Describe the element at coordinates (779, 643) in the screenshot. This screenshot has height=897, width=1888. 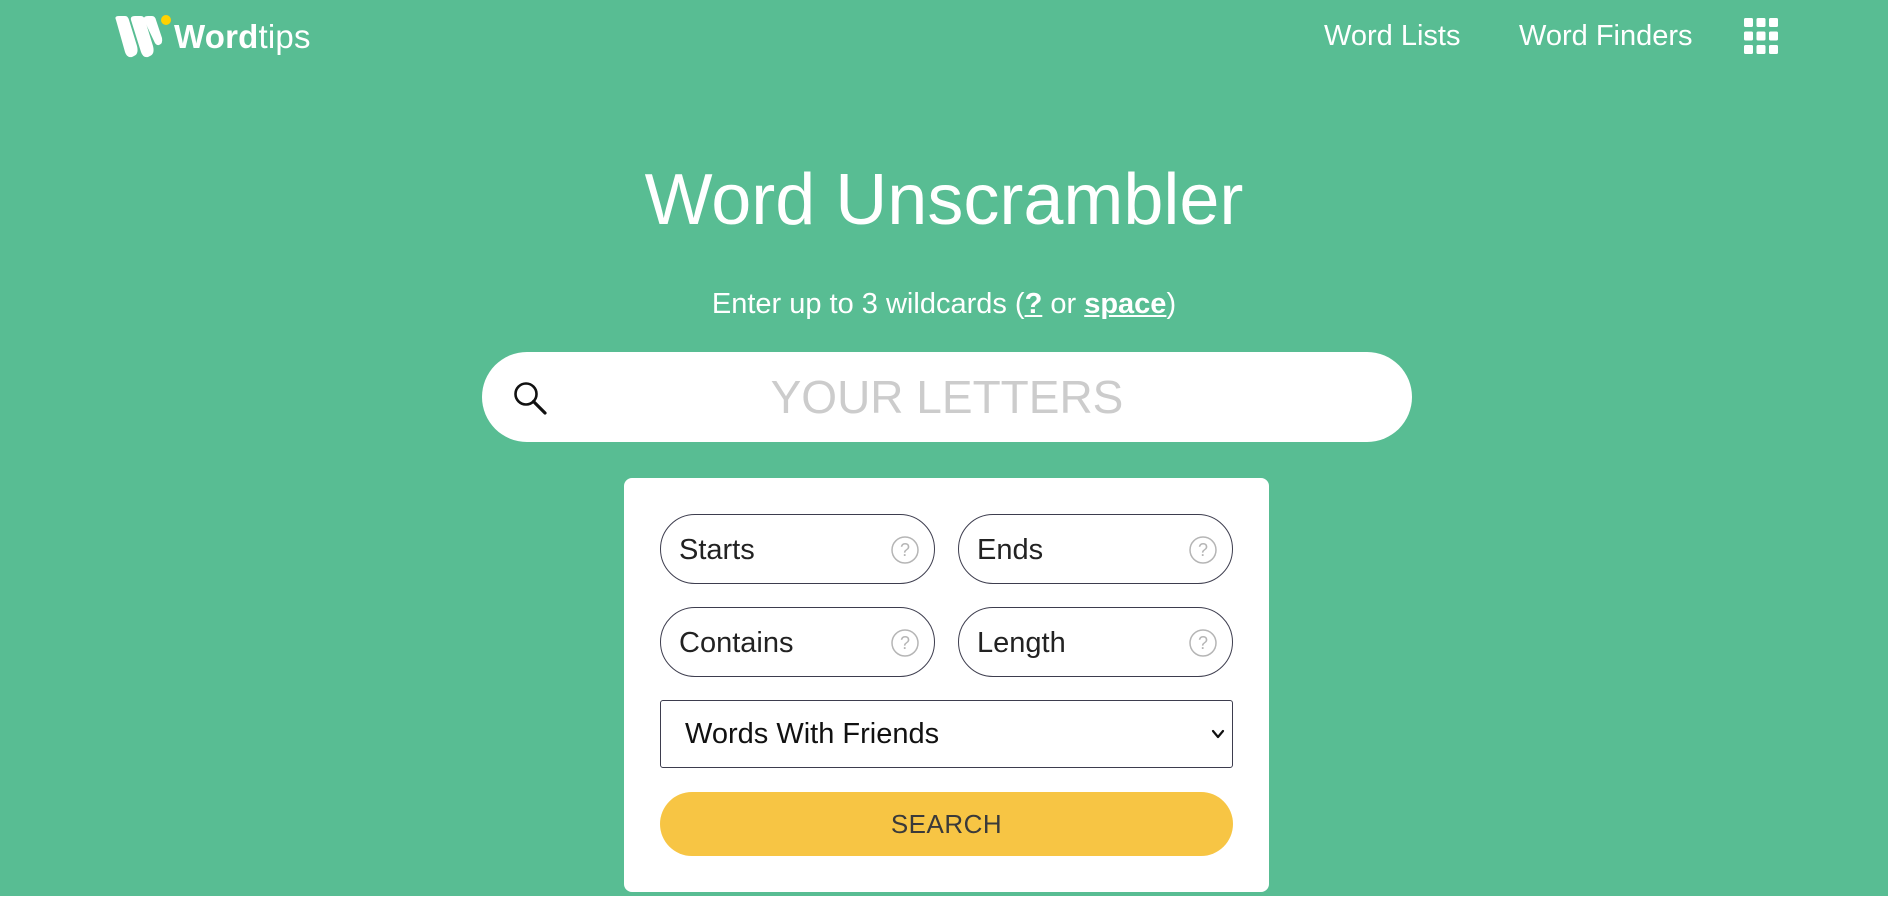
I see `contains-input` at that location.